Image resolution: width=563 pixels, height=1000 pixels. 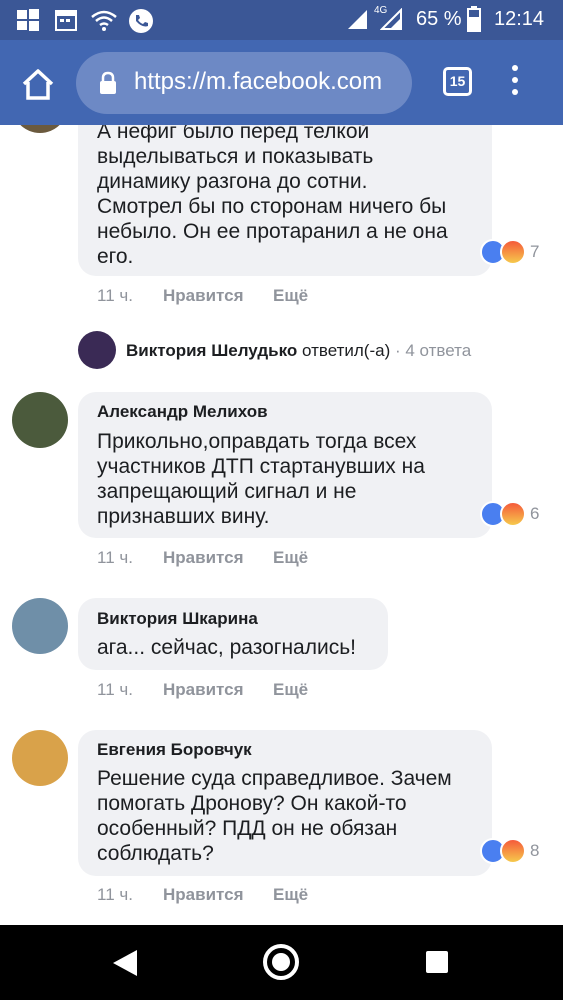 What do you see at coordinates (258, 81) in the screenshot?
I see `url-text: https://m.facebook.com` at bounding box center [258, 81].